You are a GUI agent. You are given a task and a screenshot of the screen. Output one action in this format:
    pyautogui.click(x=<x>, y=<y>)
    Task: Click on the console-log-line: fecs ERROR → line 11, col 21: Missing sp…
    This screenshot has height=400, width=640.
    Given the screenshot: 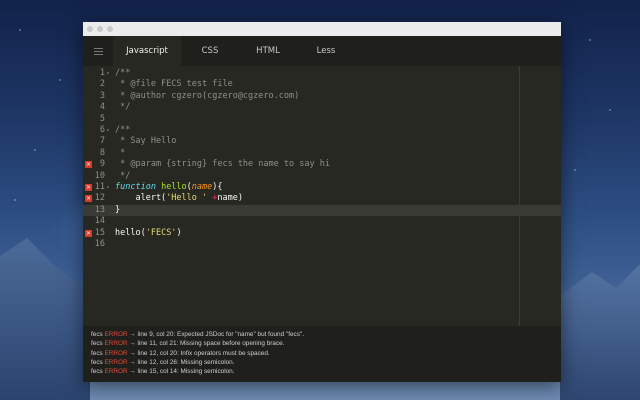 What is the action you would take?
    pyautogui.click(x=188, y=344)
    